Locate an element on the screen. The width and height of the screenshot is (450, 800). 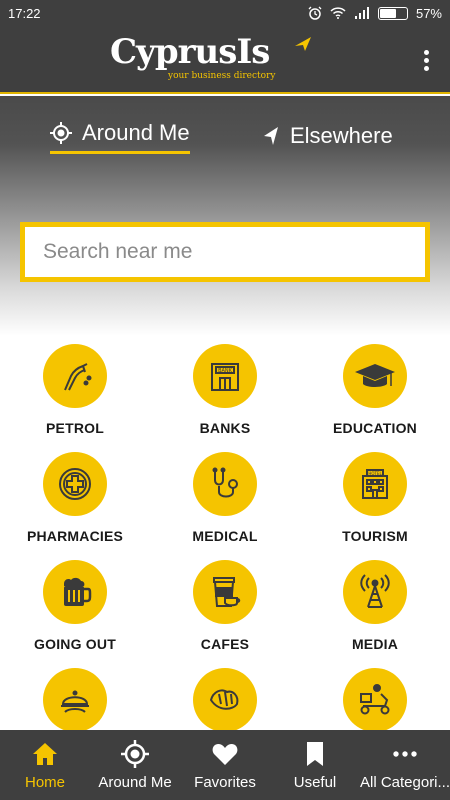
category-pharmacies: PHARMACIES is located at coordinates (75, 498).